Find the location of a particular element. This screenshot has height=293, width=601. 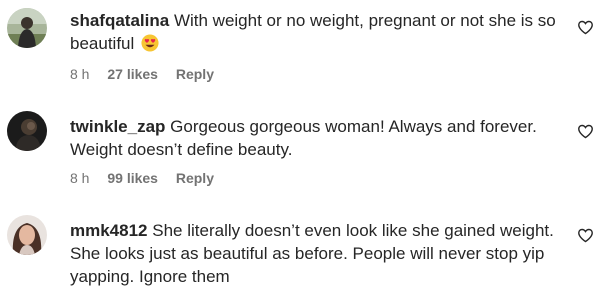

comment-meta: 8 h 99 likes Reply is located at coordinates (142, 178).